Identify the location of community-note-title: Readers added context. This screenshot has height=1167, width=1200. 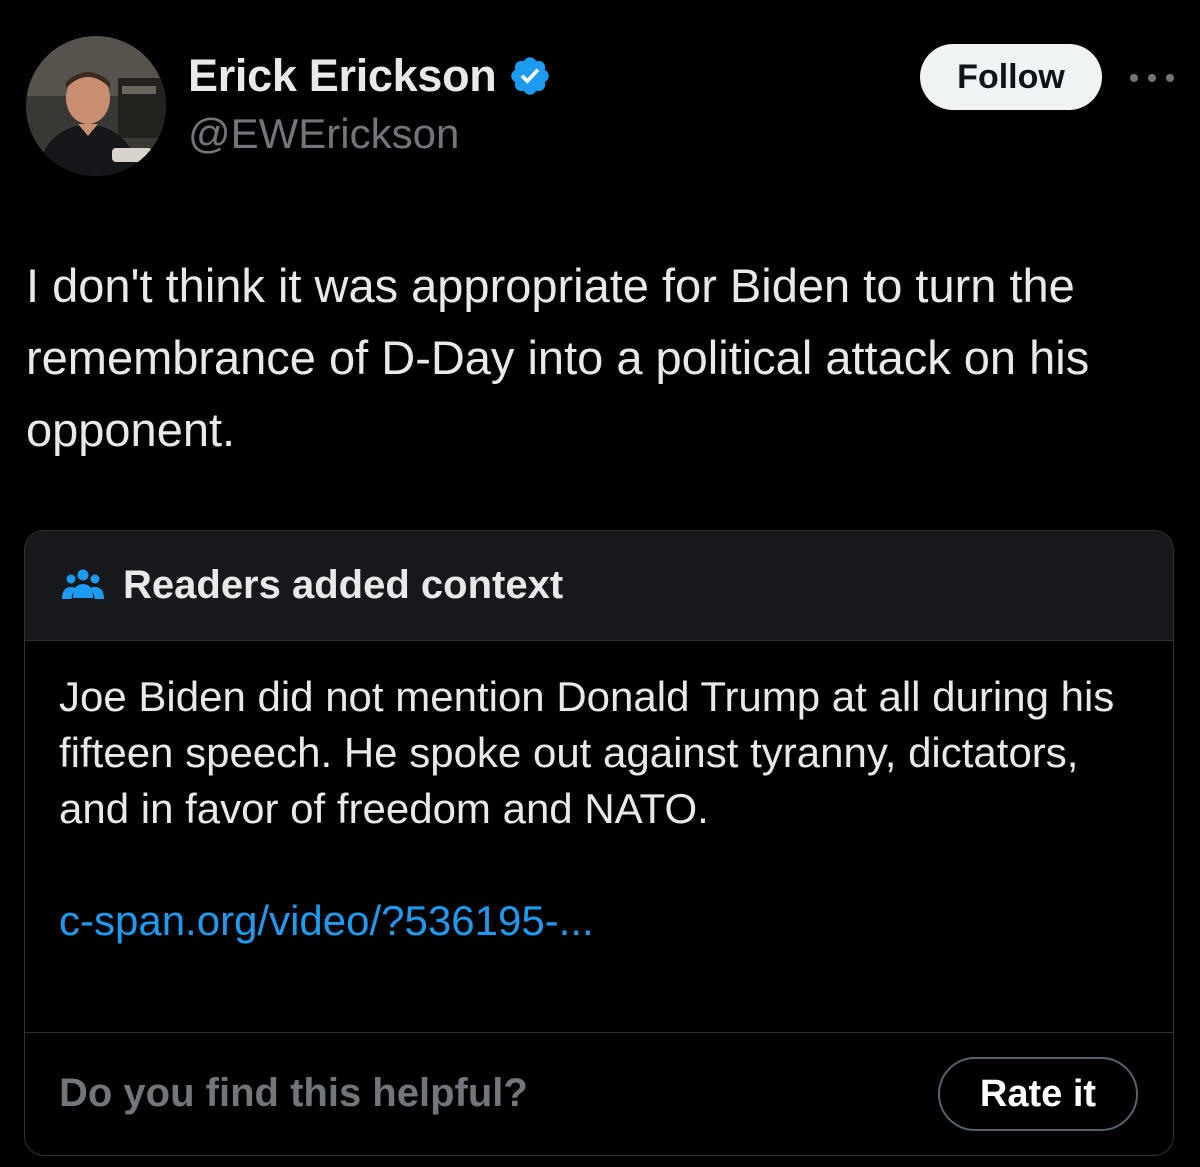
(343, 585).